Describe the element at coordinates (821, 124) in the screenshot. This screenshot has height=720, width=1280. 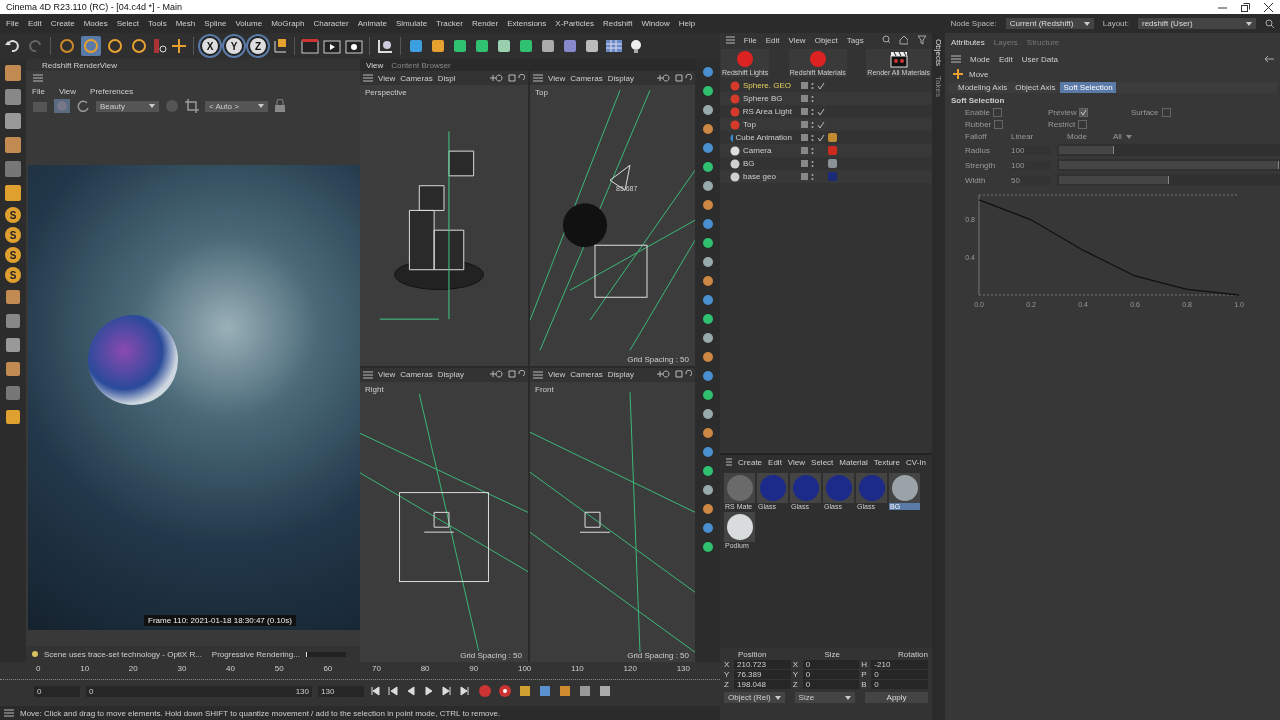
I see `enabled-check-icon` at that location.